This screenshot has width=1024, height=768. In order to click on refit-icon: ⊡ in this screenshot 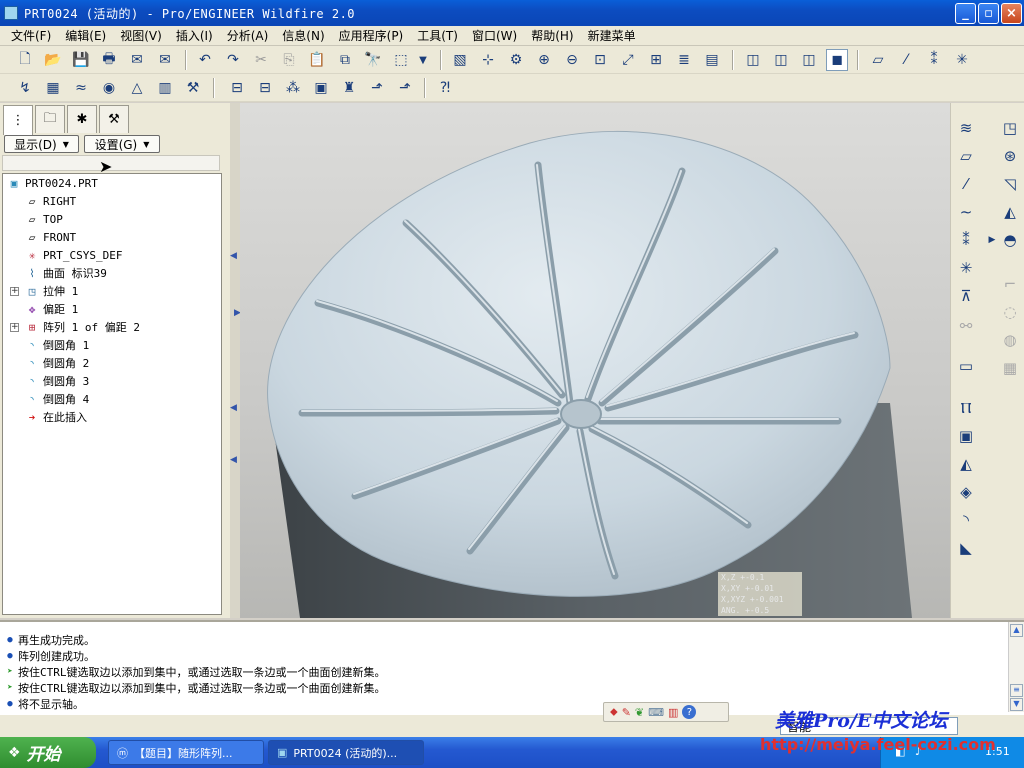, I will do `click(600, 60)`.